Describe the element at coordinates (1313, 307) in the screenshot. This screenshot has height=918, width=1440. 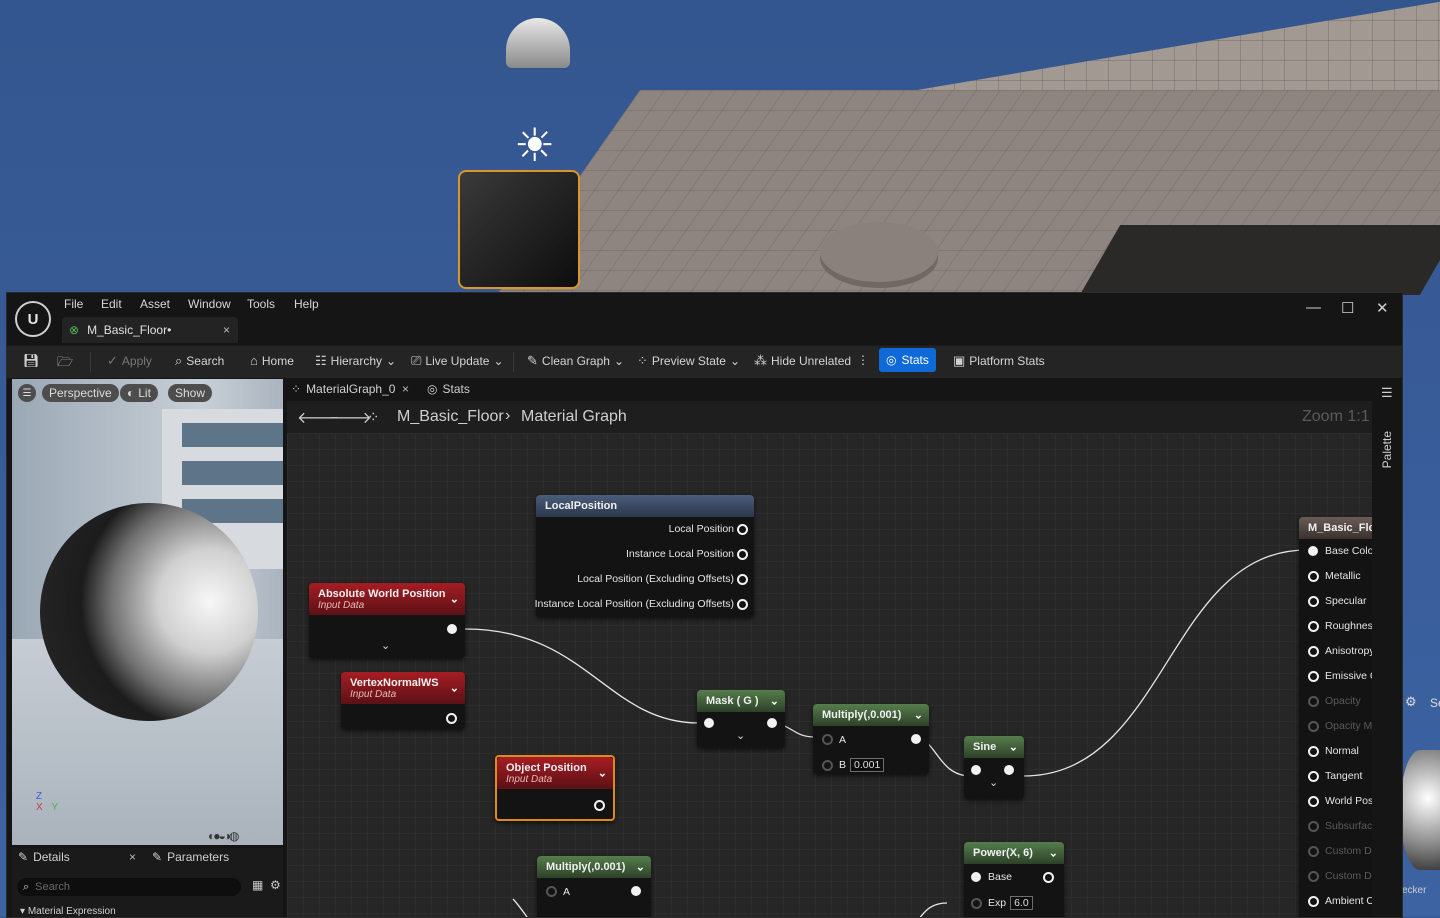
I see `minimize-button: —` at that location.